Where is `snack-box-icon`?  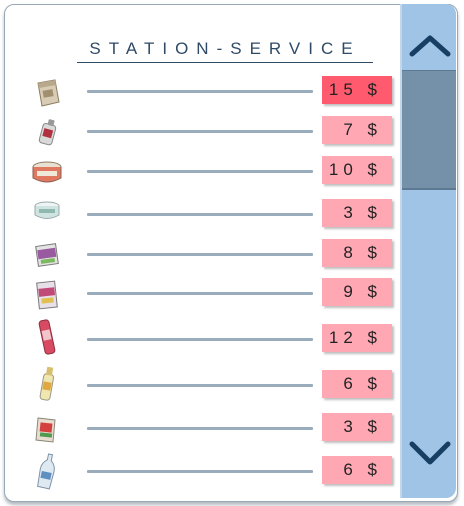
snack-box-icon is located at coordinates (47, 430).